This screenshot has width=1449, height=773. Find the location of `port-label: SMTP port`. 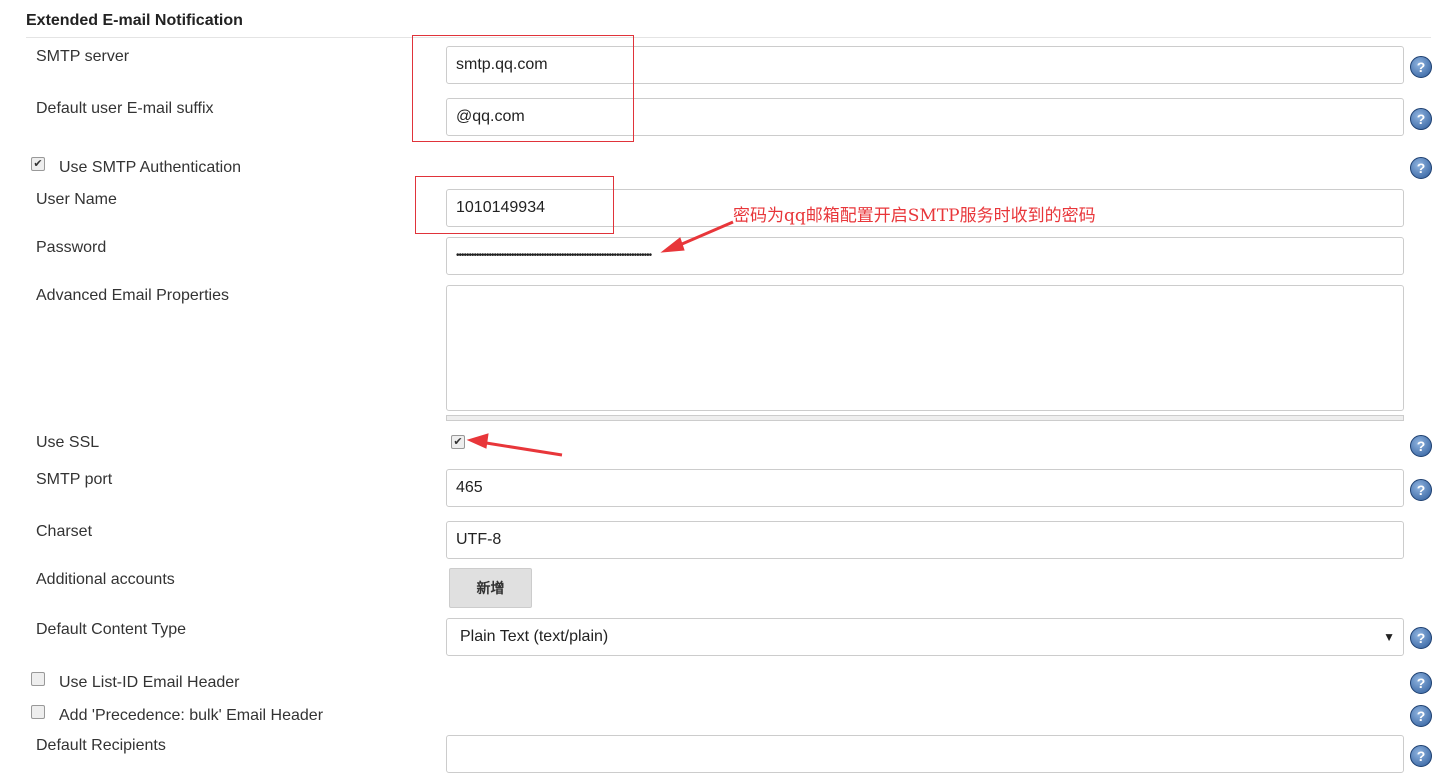

port-label: SMTP port is located at coordinates (74, 479).